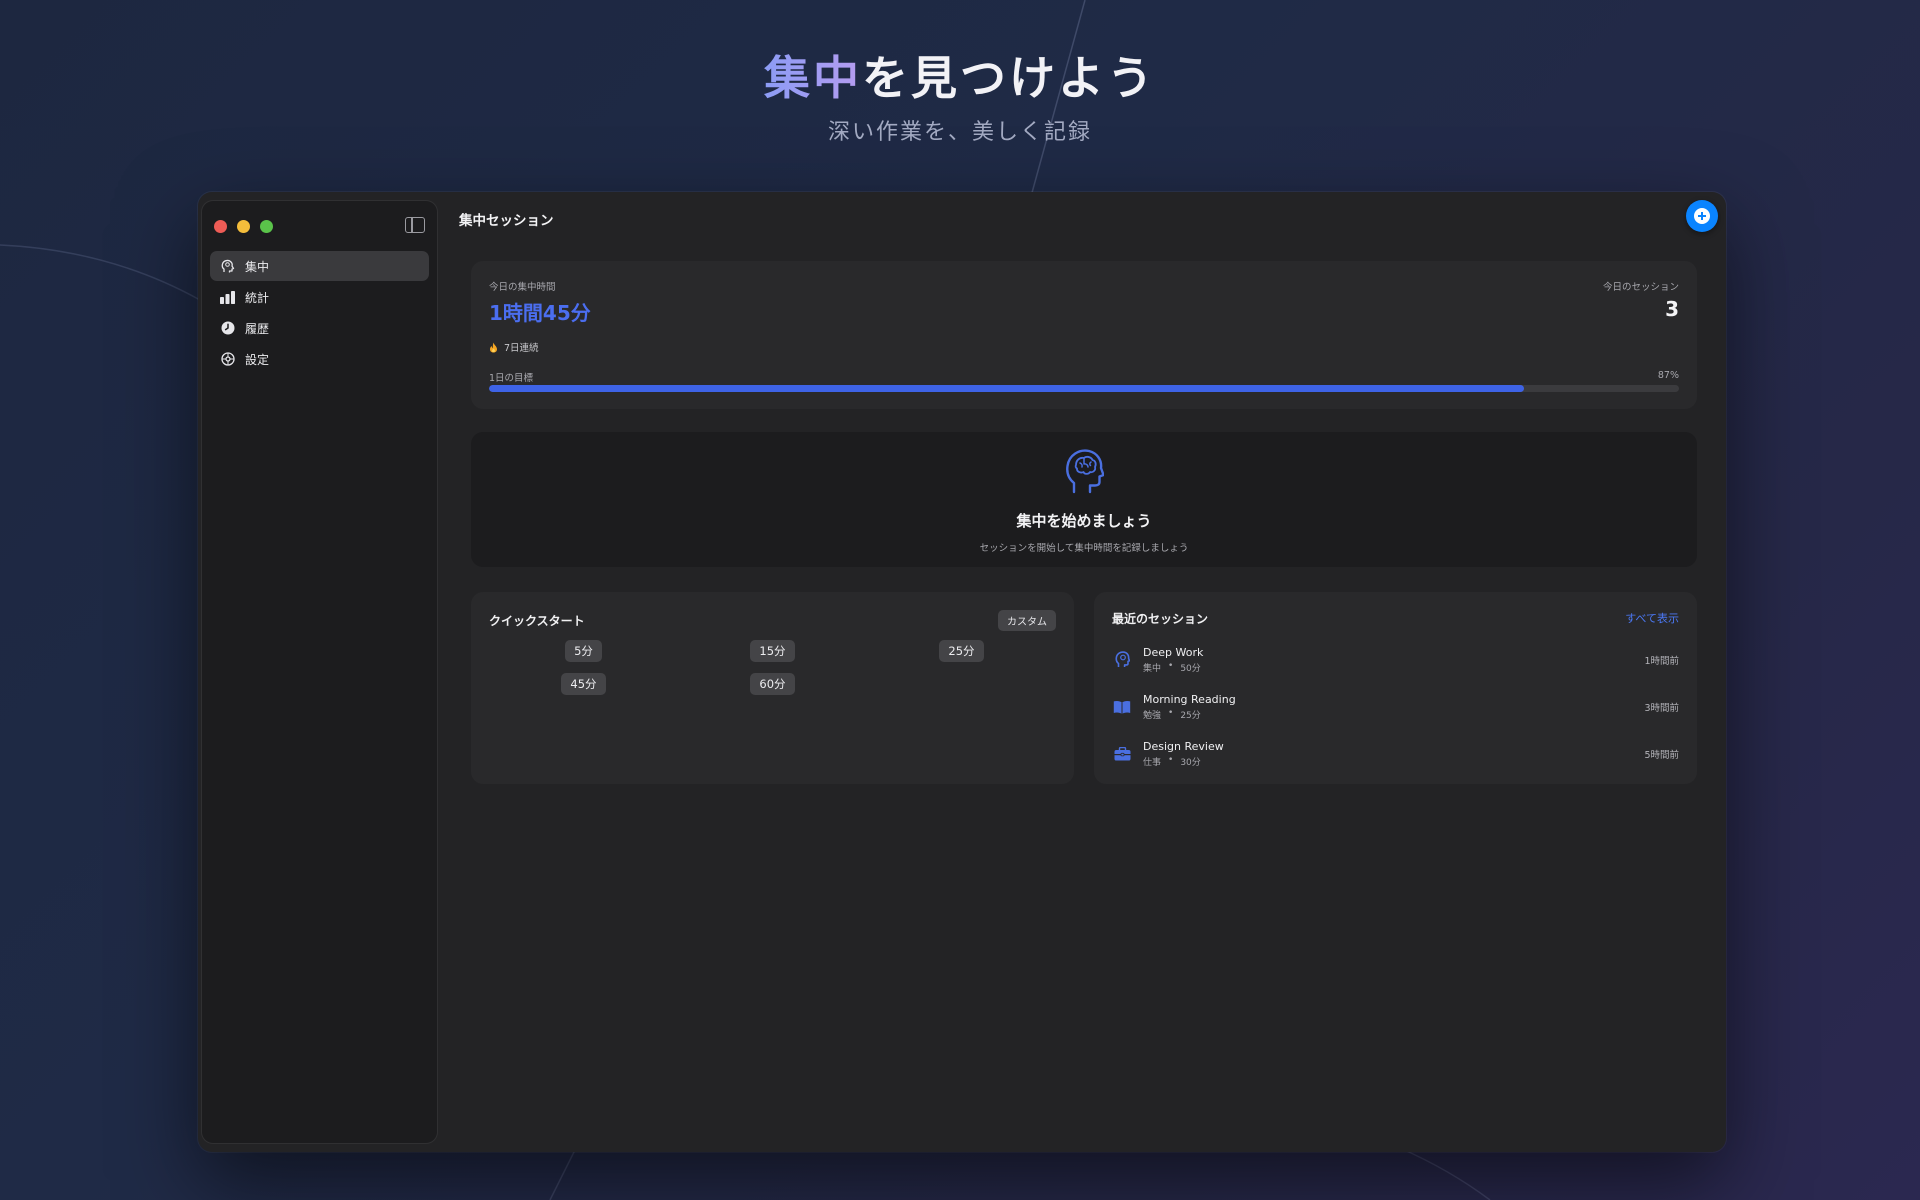  Describe the element at coordinates (227, 359) in the screenshot. I see `gear-icon` at that location.